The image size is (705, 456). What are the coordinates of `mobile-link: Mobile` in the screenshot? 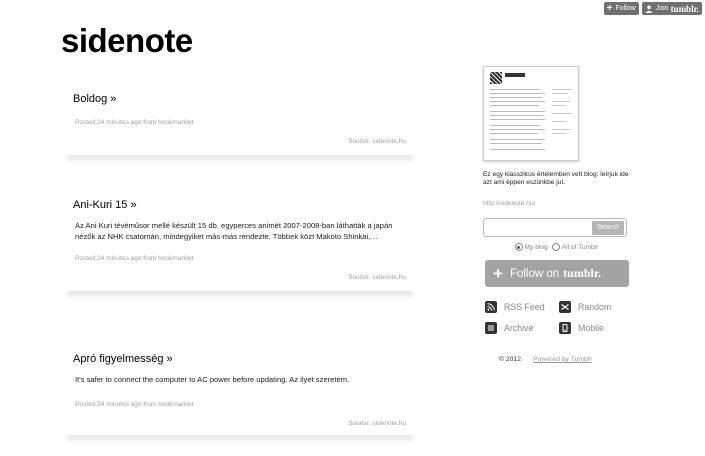 It's located at (594, 328).